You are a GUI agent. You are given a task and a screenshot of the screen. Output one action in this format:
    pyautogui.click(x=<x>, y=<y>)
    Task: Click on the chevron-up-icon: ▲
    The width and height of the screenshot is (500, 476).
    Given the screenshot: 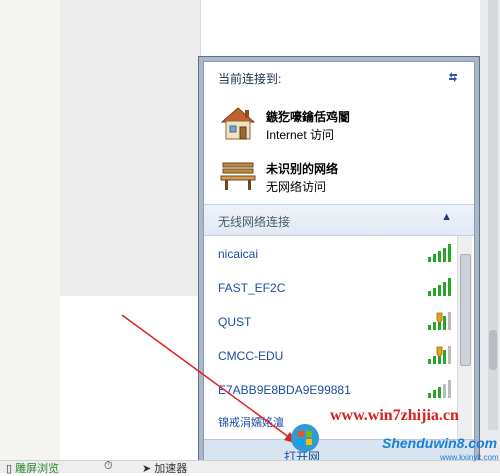 What is the action you would take?
    pyautogui.click(x=446, y=217)
    